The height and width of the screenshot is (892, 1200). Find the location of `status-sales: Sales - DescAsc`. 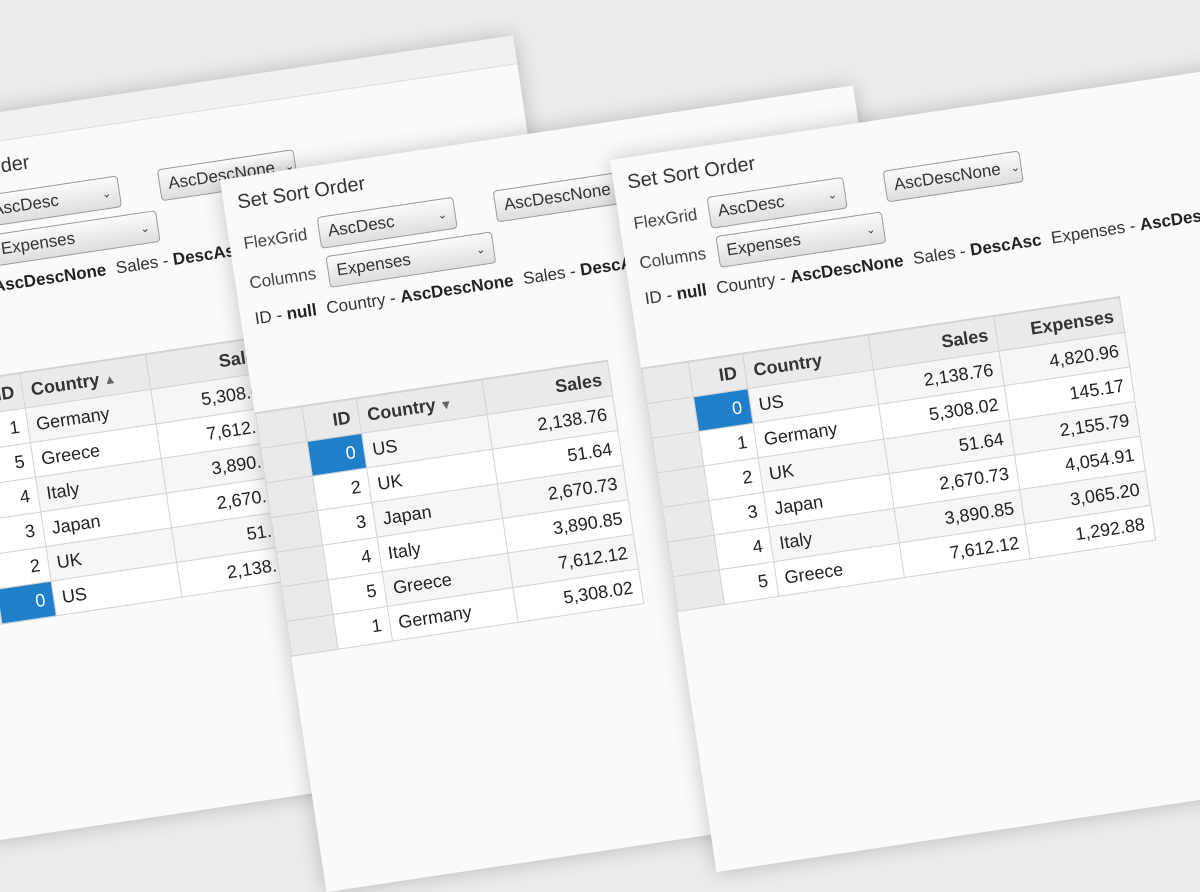

status-sales: Sales - DescAsc is located at coordinates (977, 249).